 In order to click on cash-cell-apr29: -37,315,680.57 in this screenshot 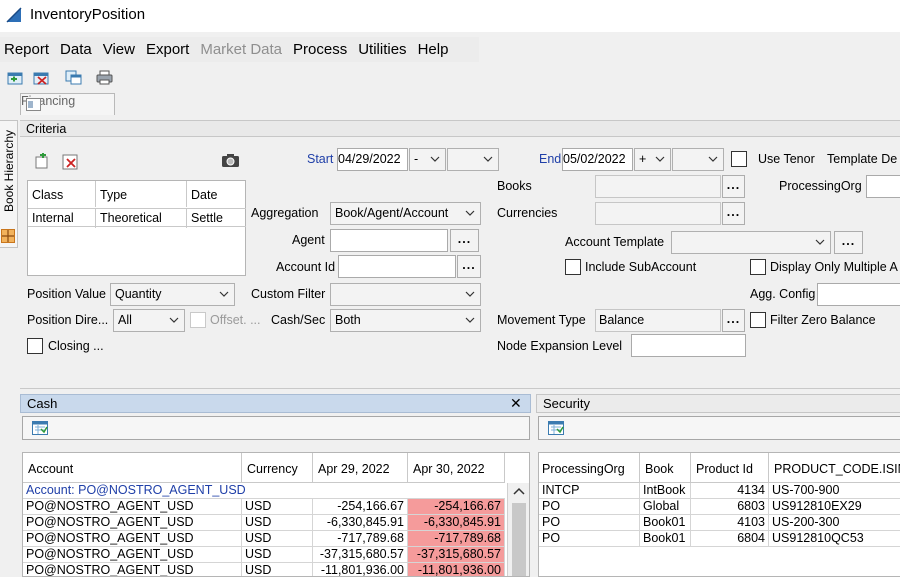, I will do `click(360, 555)`.